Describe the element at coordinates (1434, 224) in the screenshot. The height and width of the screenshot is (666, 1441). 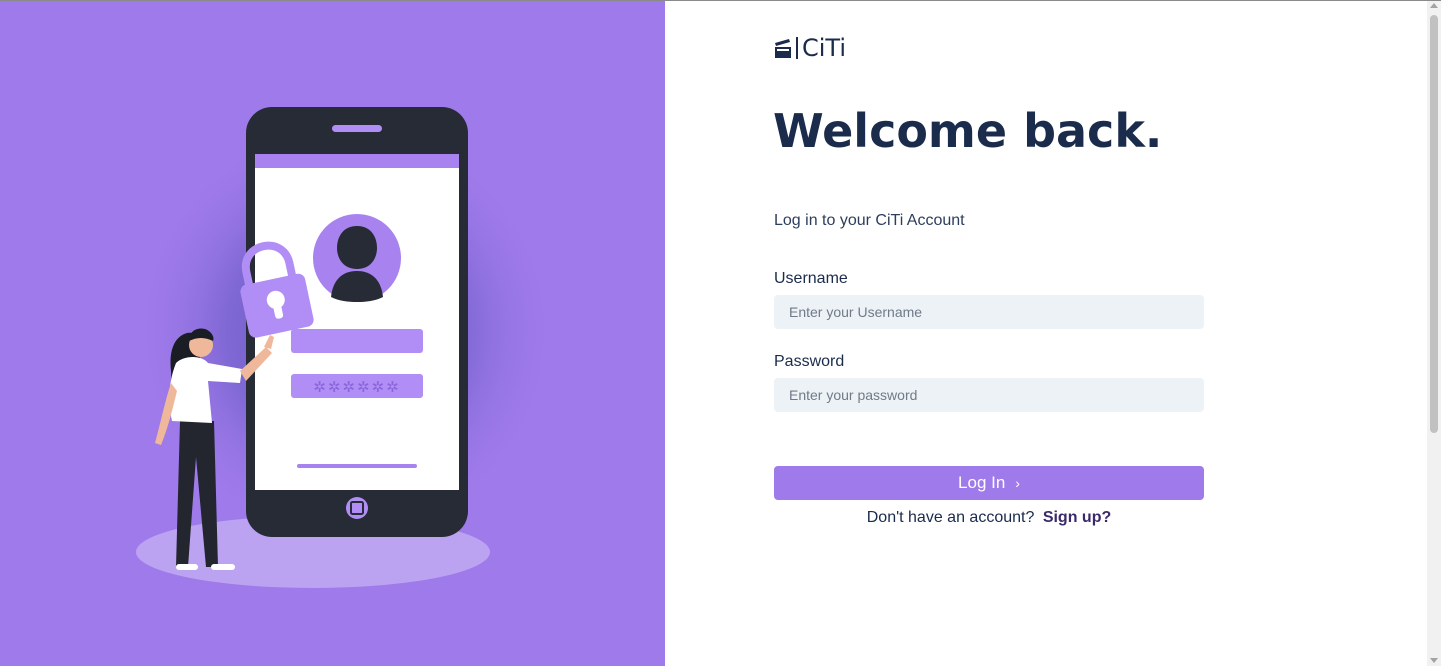
I see `scrollbar-thumb` at that location.